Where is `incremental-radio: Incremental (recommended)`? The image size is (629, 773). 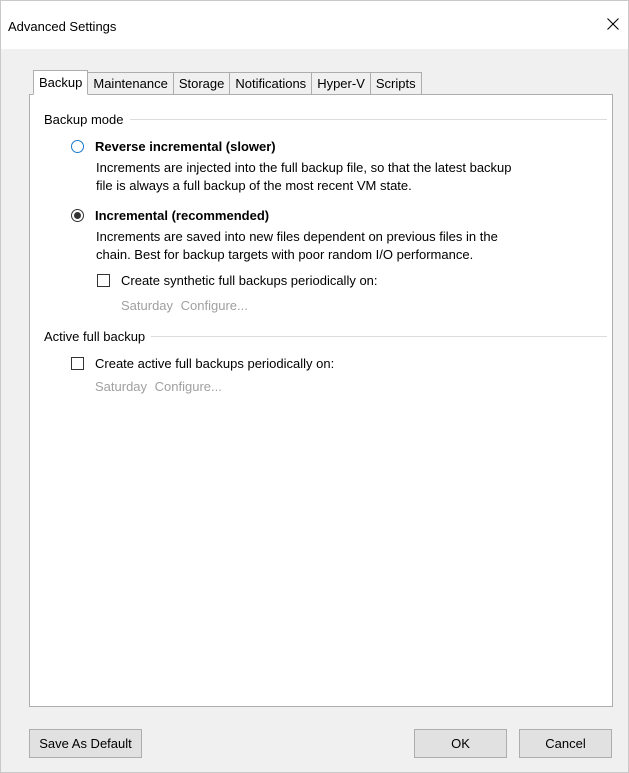 incremental-radio: Incremental (recommended) is located at coordinates (170, 215).